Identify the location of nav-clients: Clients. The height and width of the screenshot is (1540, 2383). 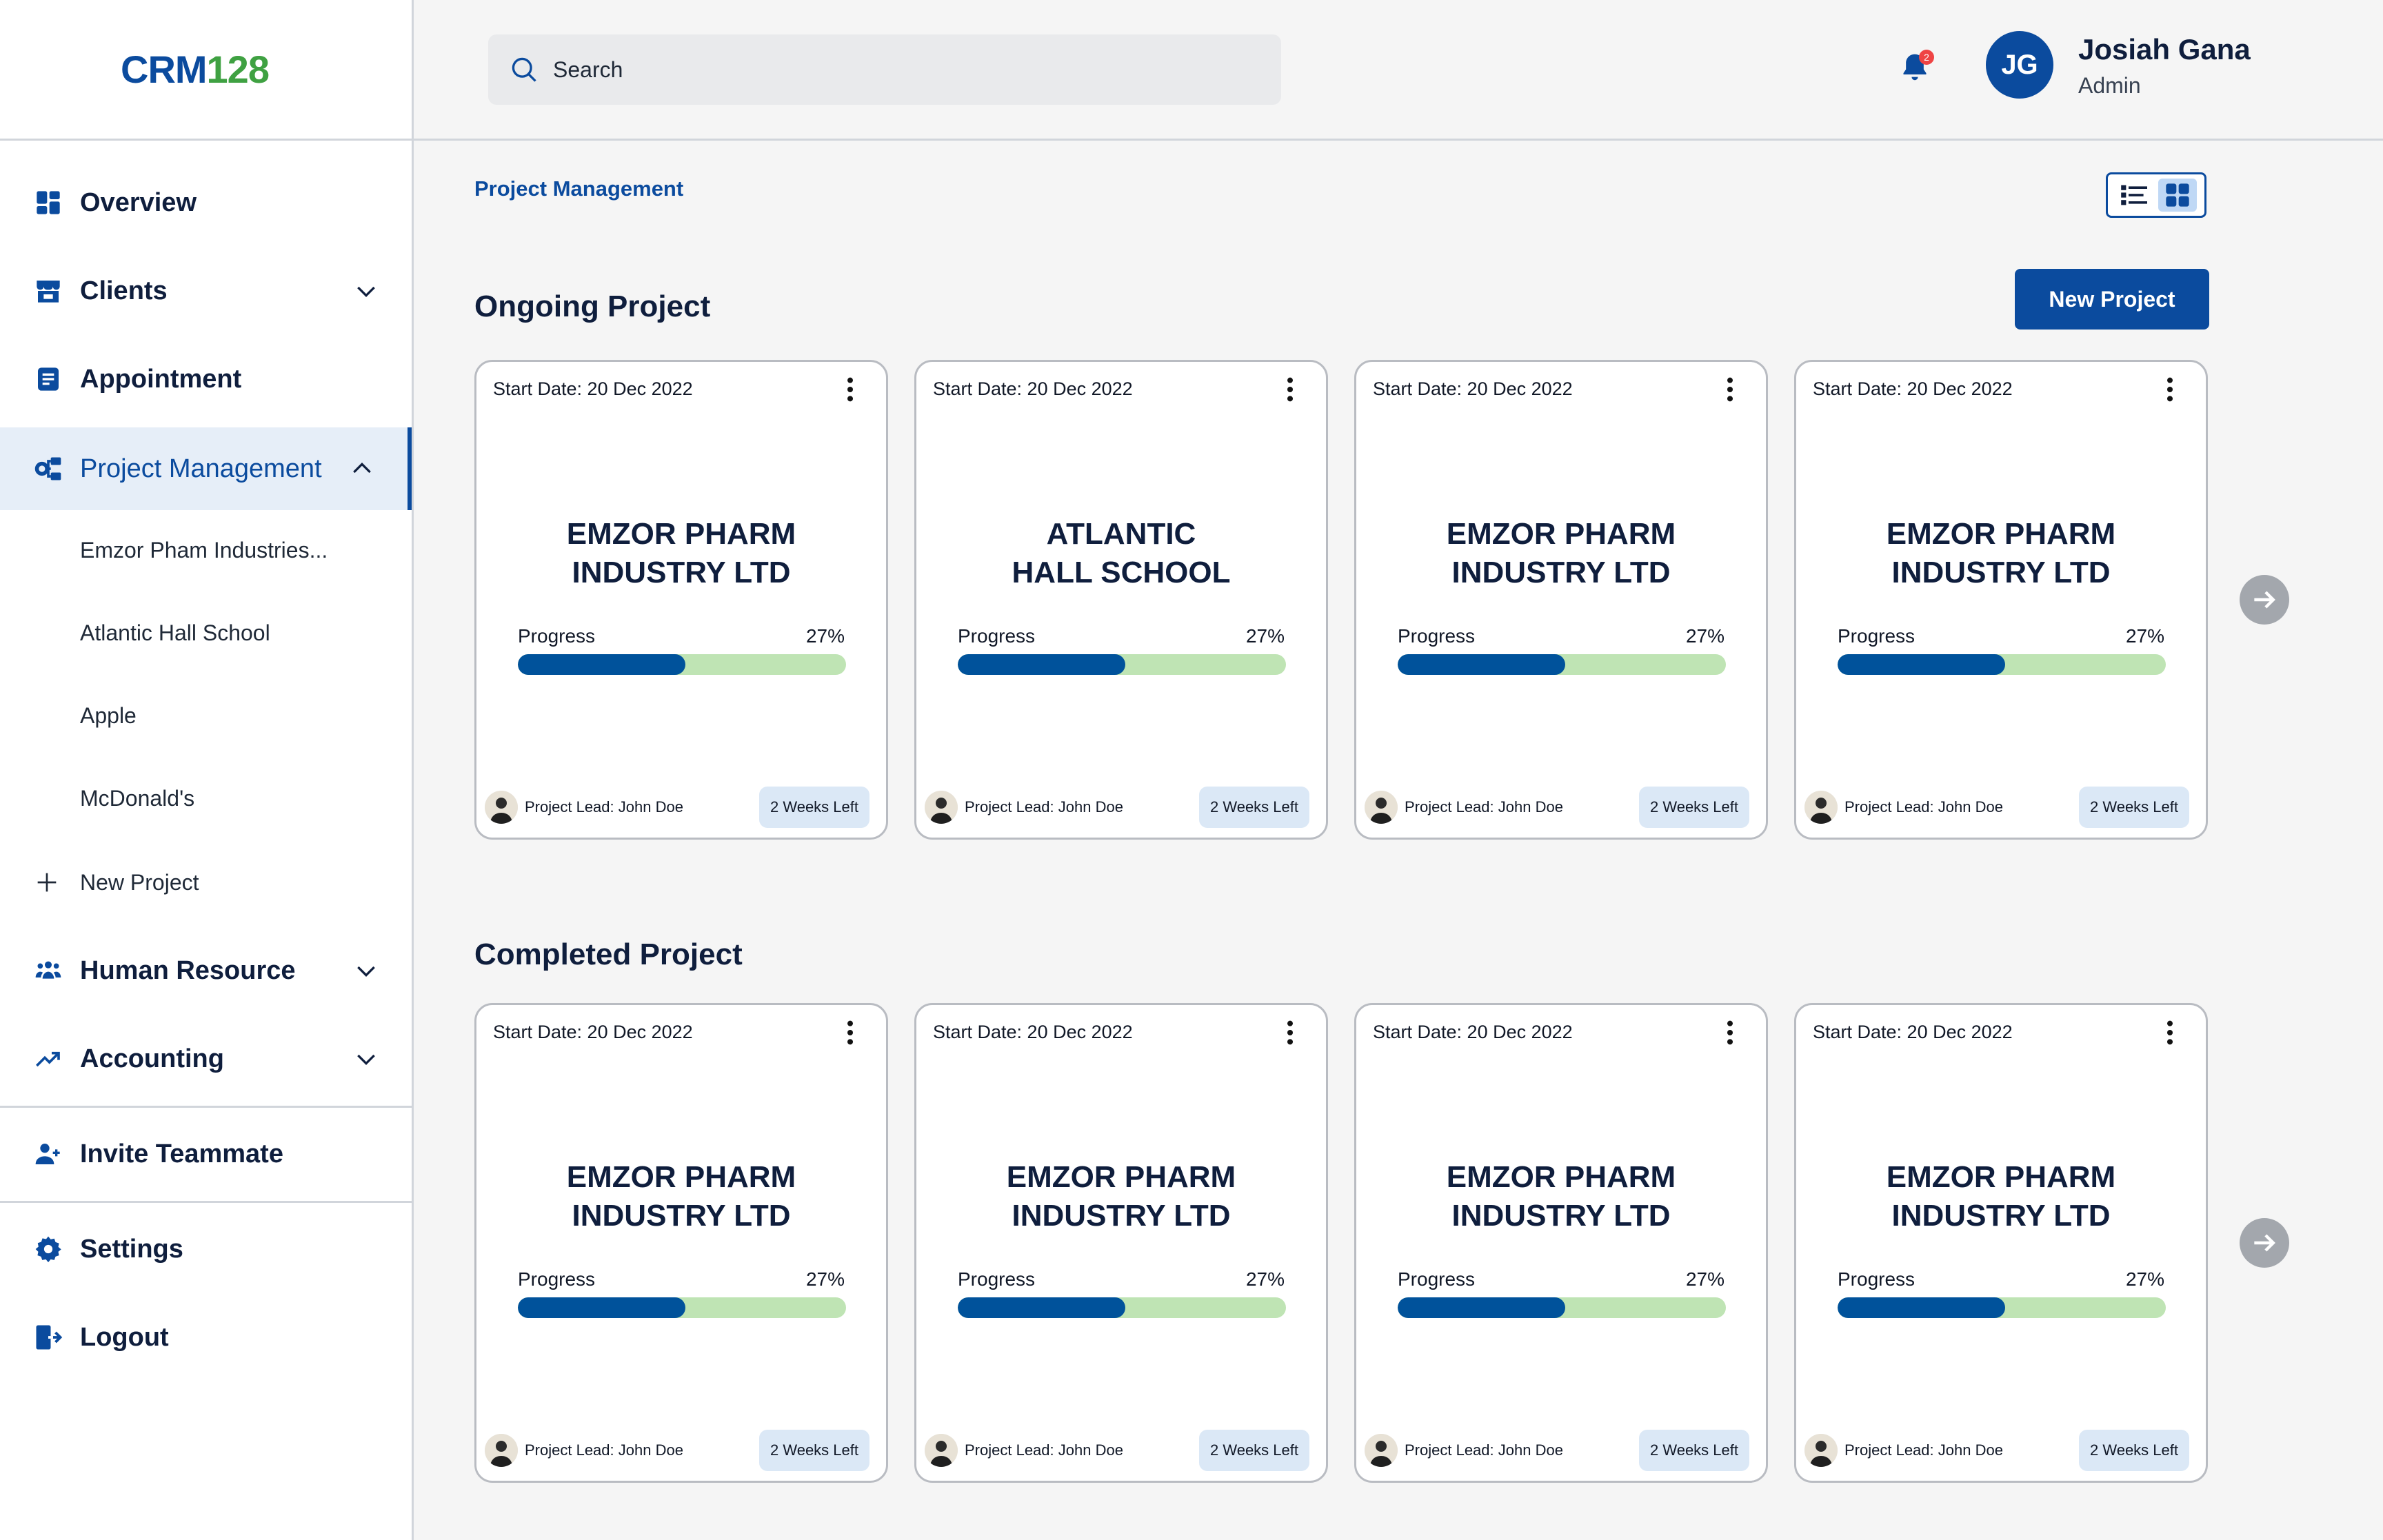
(206, 291).